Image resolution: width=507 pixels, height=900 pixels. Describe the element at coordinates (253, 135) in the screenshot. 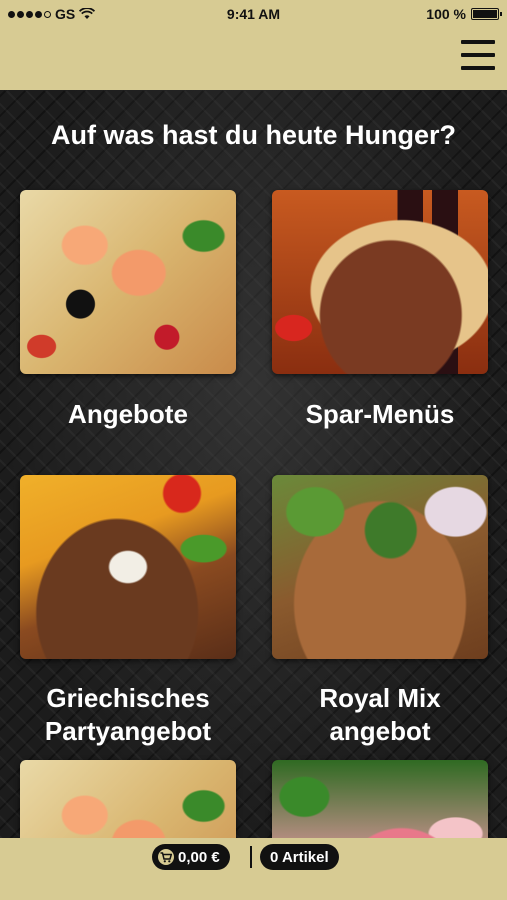

I see `page-title: Auf was hast du heute Hunger?` at that location.